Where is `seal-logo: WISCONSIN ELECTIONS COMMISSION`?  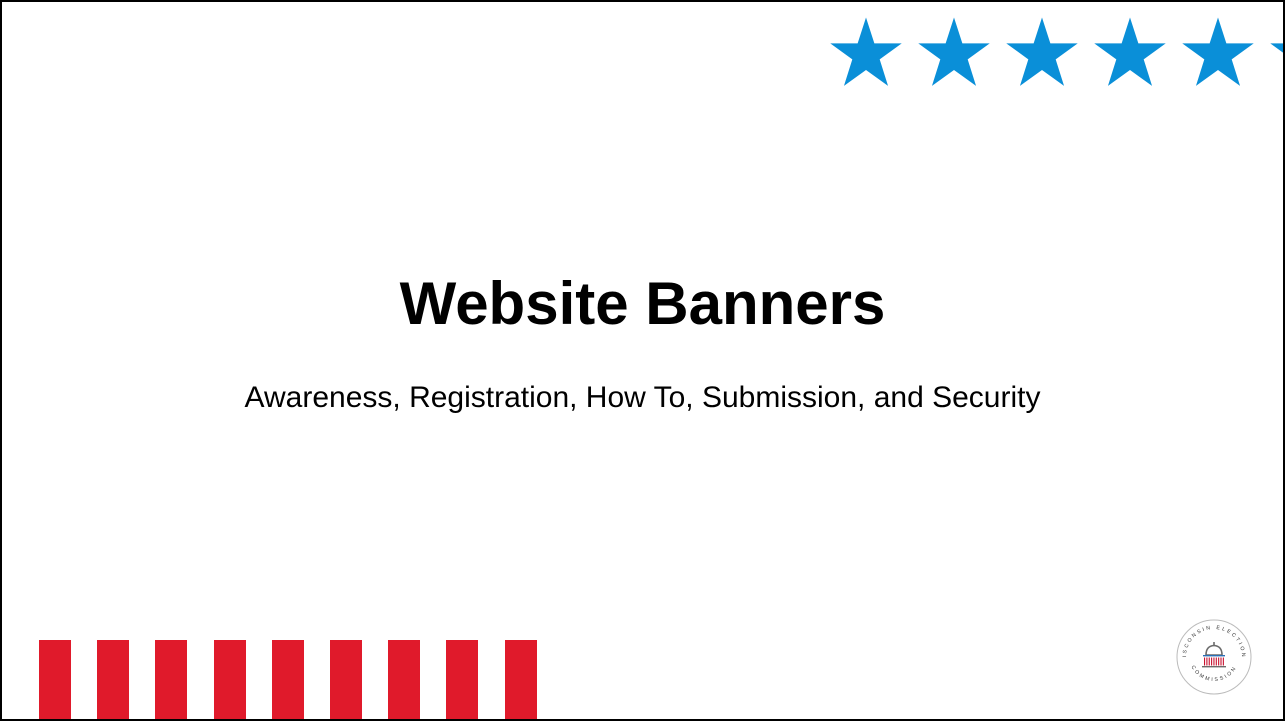 seal-logo: WISCONSIN ELECTIONS COMMISSION is located at coordinates (1214, 657).